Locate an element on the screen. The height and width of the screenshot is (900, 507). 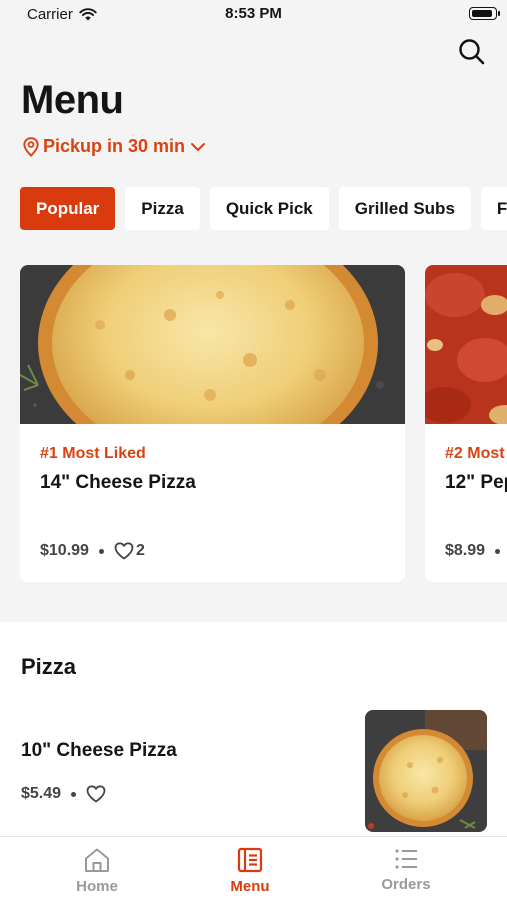
tab-orders: Orders is located at coordinates (406, 870).